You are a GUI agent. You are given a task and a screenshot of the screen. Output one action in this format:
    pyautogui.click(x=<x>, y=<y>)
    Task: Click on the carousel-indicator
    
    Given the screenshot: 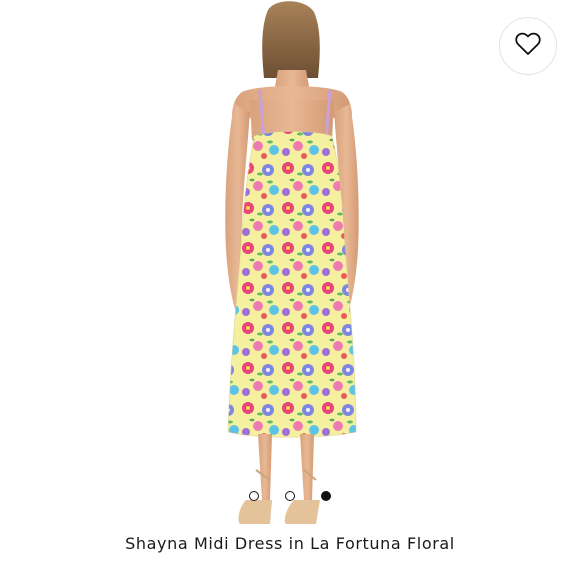 What is the action you would take?
    pyautogui.click(x=290, y=496)
    